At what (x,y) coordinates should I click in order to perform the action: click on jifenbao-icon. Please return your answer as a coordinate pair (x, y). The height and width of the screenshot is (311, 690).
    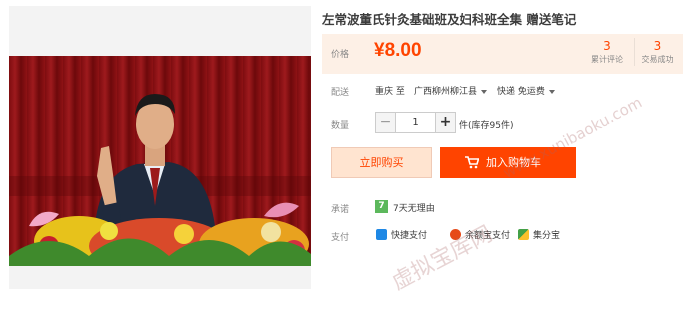
    Looking at the image, I should click on (523, 234).